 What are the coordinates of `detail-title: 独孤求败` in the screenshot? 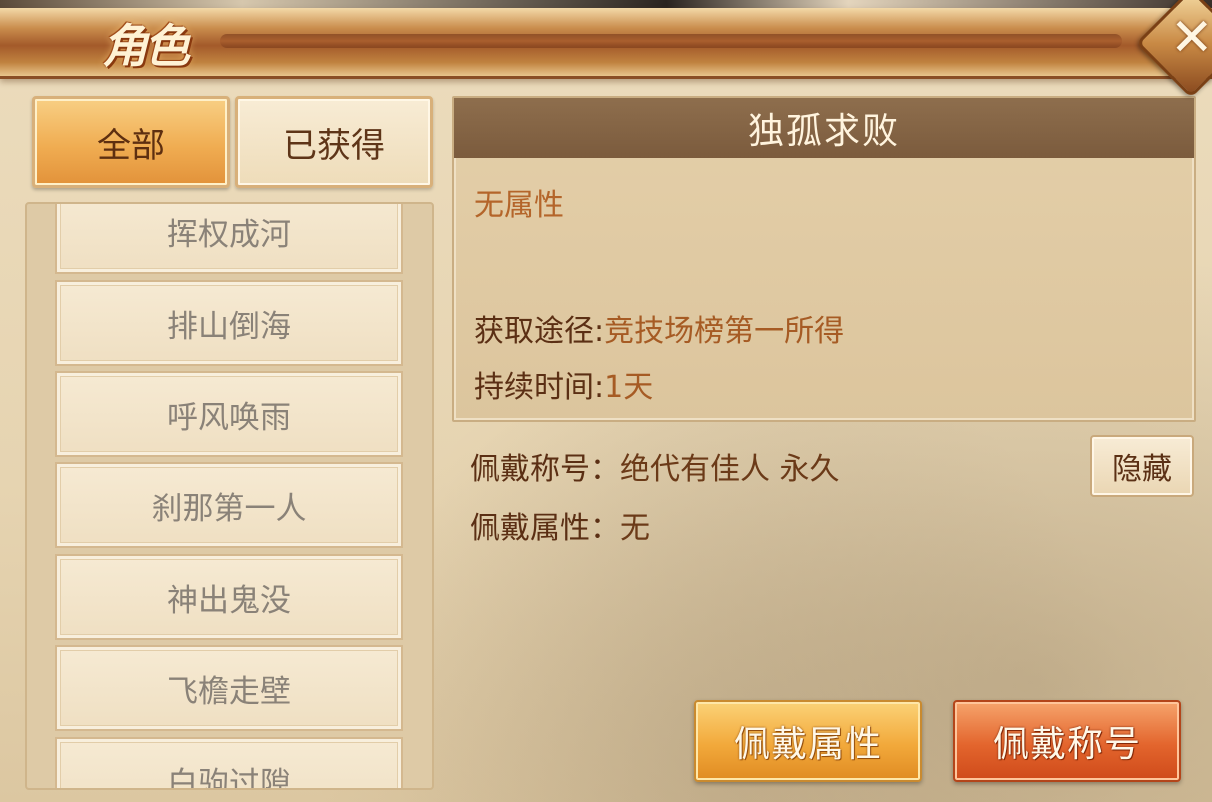 It's located at (824, 128).